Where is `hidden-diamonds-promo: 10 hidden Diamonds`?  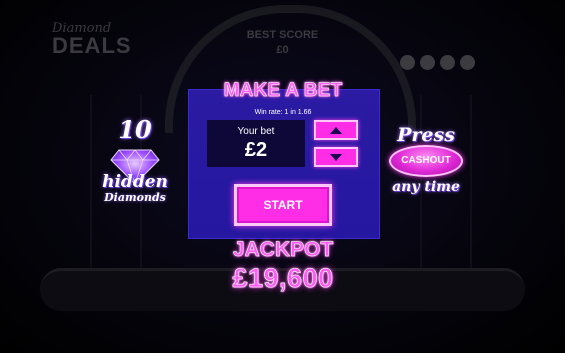
hidden-diamonds-promo: 10 hidden Diamonds is located at coordinates (135, 163).